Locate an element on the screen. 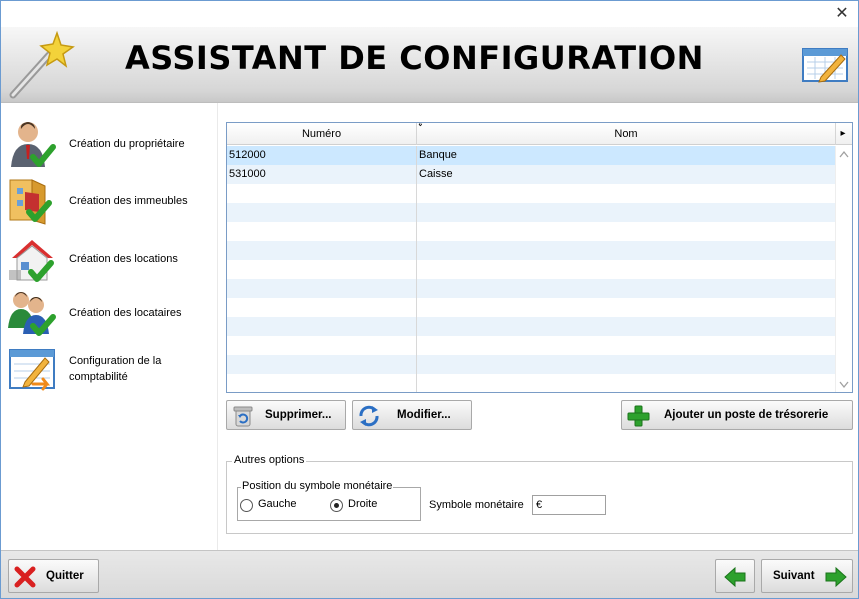  radio-left-label: Gauche is located at coordinates (277, 504).